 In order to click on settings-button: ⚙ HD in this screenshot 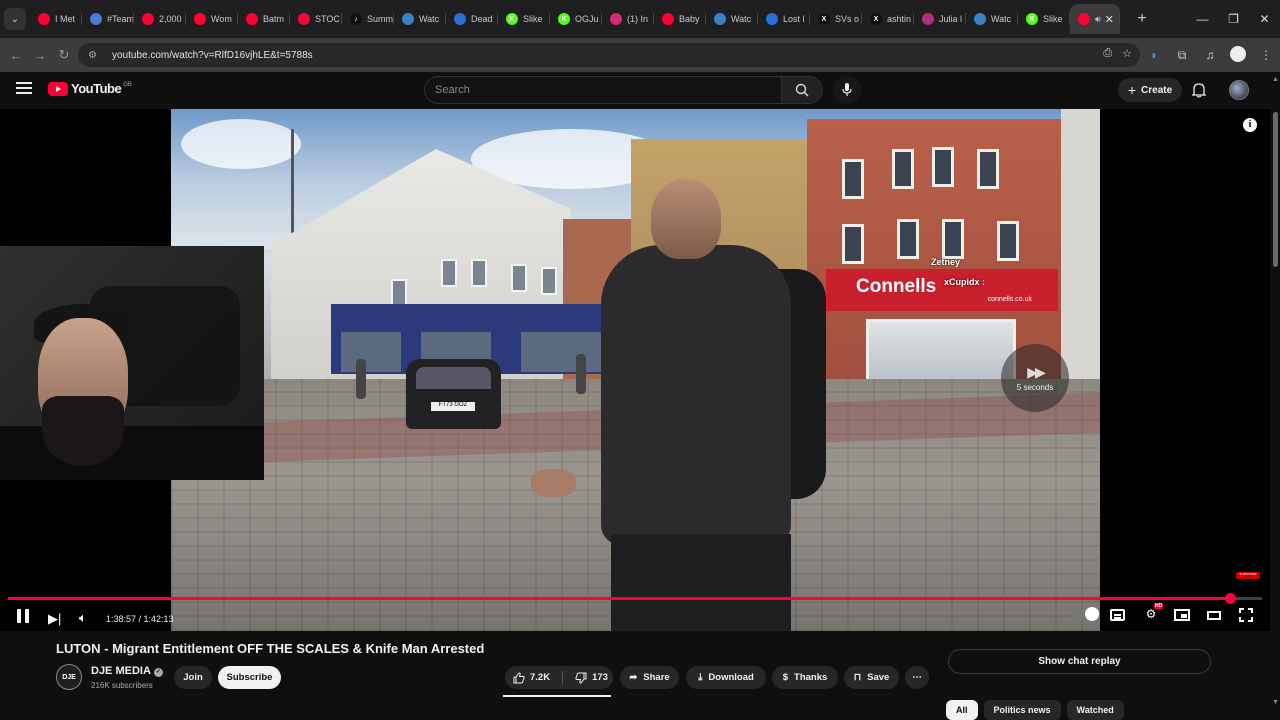, I will do `click(1153, 613)`.